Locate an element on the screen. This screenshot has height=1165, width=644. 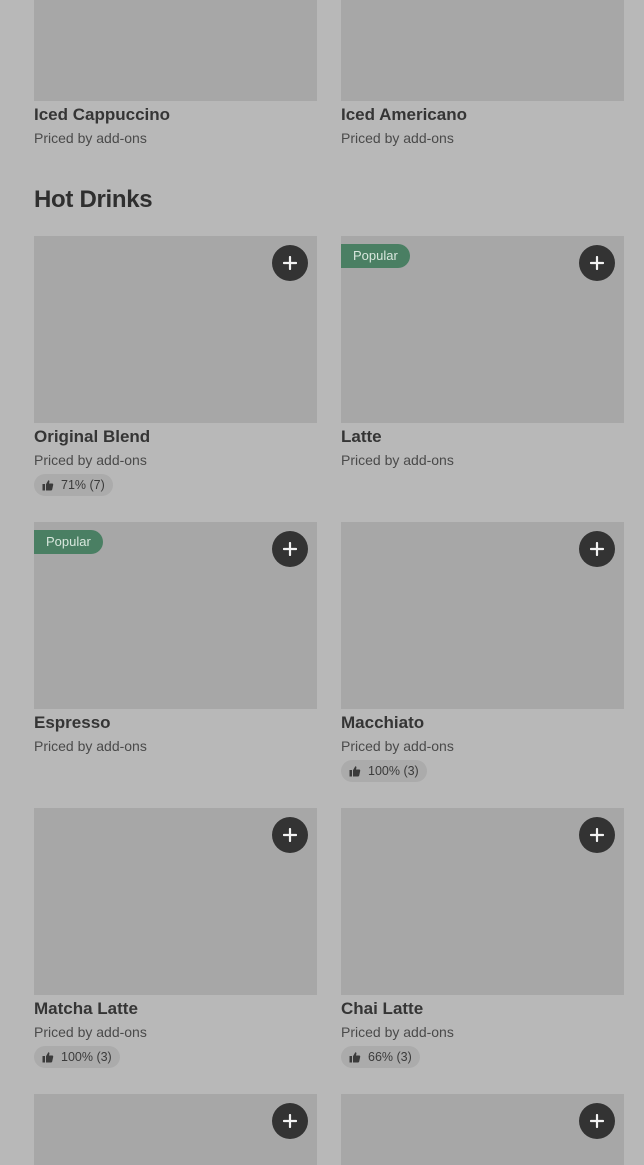
rating-text: 71% (7) is located at coordinates (83, 485).